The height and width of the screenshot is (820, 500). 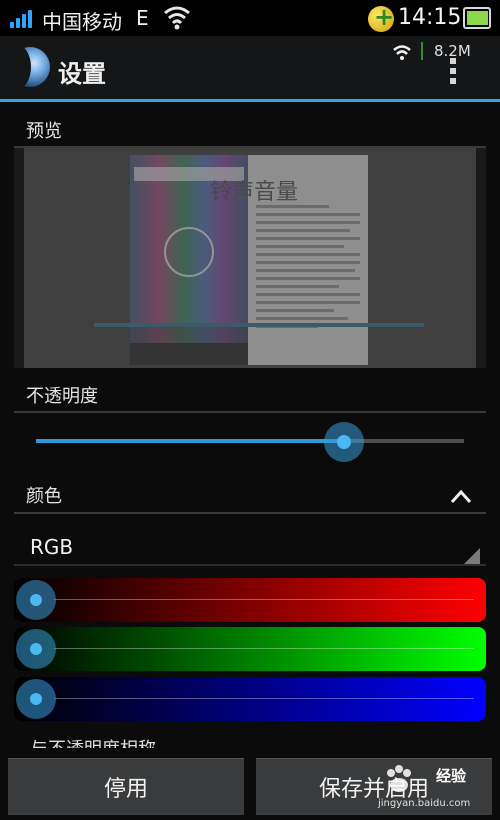 What do you see at coordinates (422, 51) in the screenshot?
I see `speed-divider` at bounding box center [422, 51].